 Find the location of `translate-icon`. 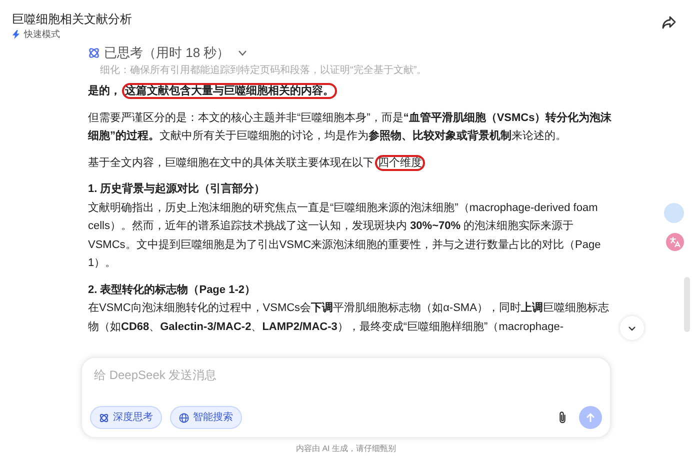

translate-icon is located at coordinates (675, 242).